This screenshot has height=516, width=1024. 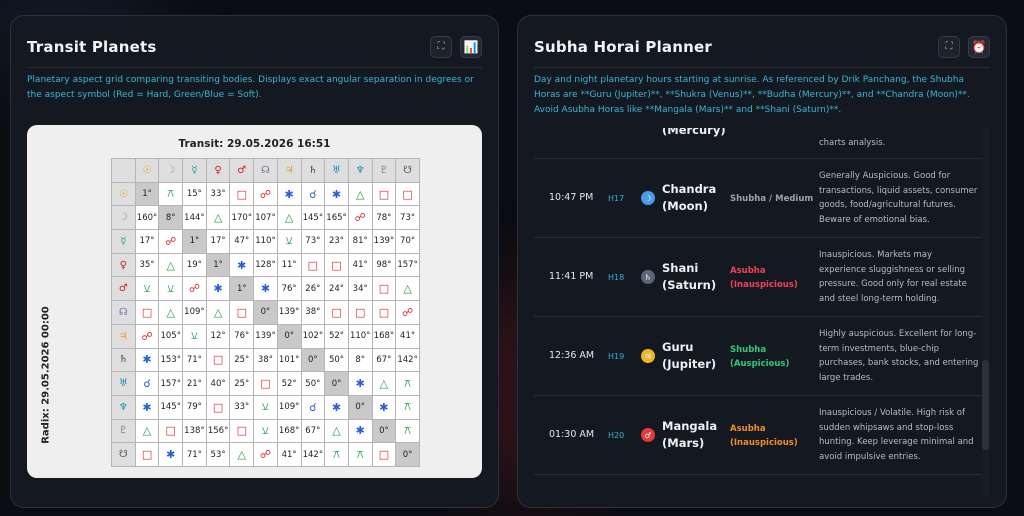 What do you see at coordinates (313, 431) in the screenshot?
I see `aspect-cell: 67°` at bounding box center [313, 431].